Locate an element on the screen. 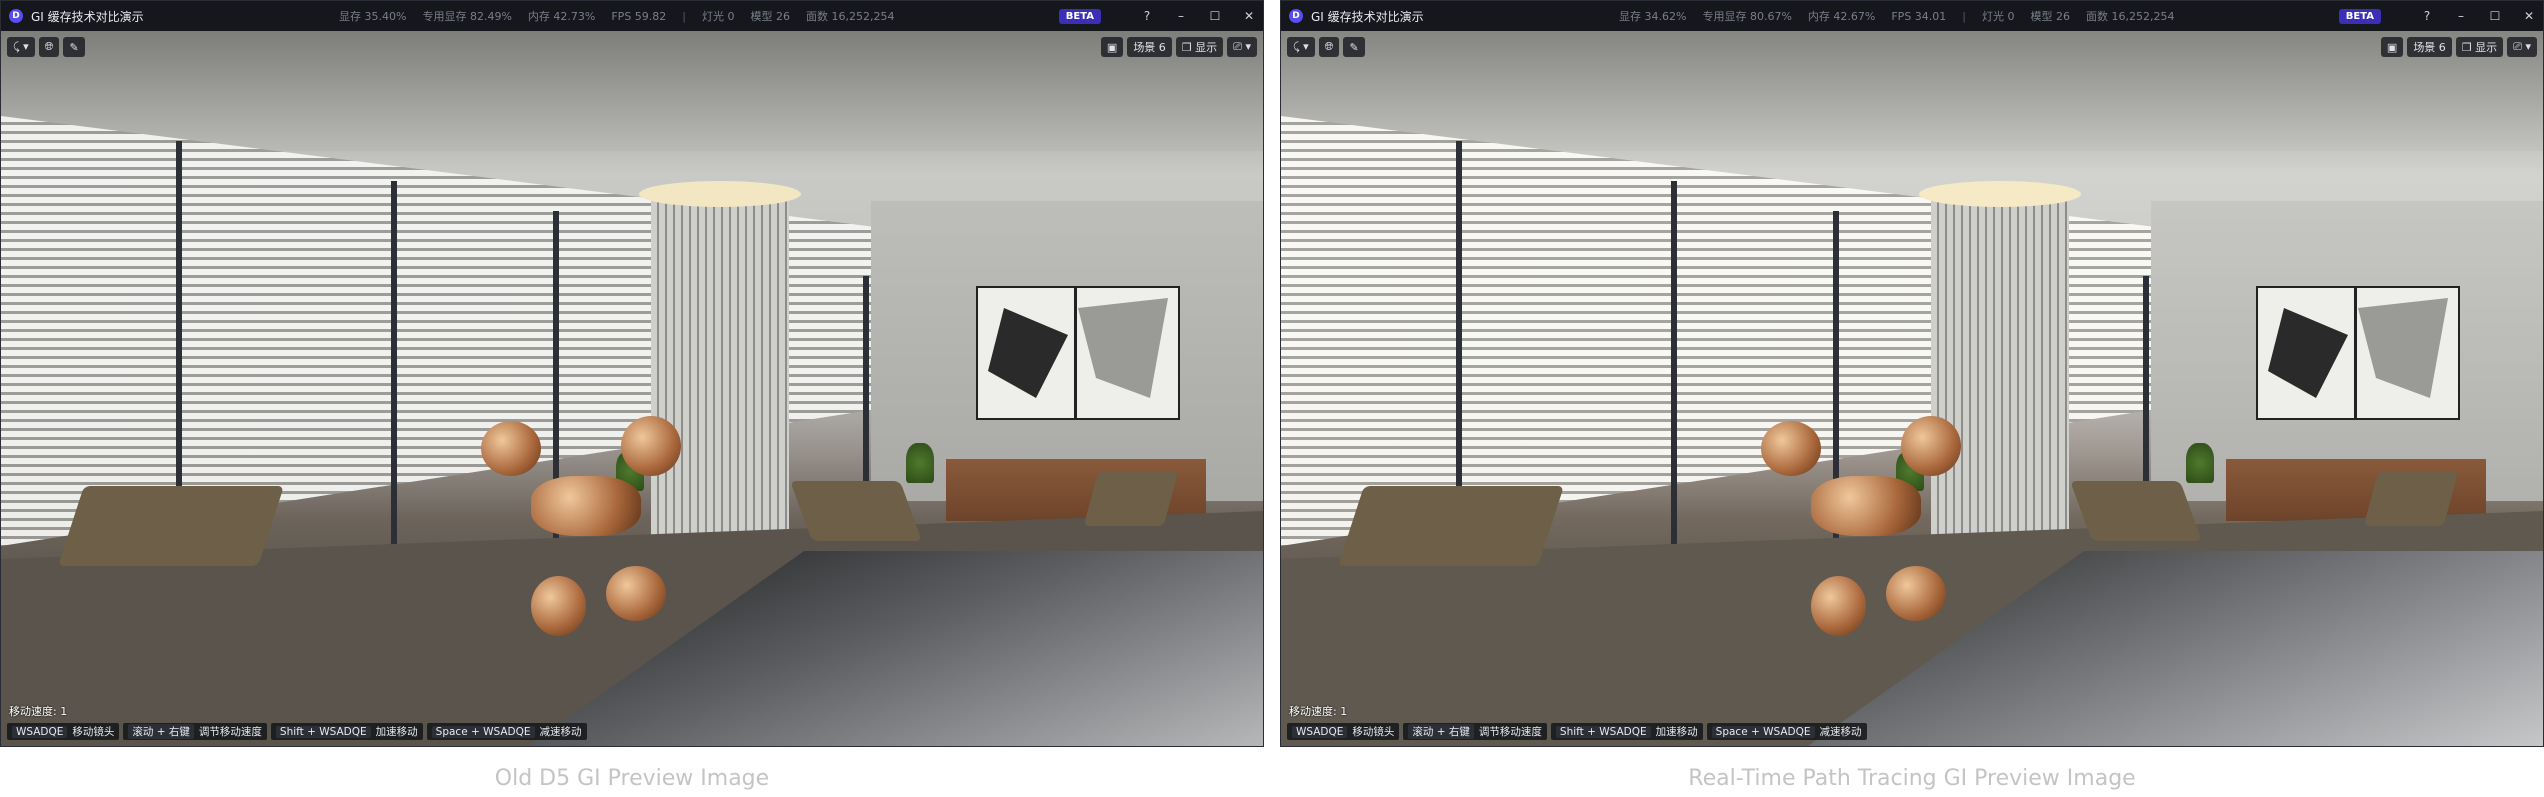  stat-vram: 显存 34.62% is located at coordinates (1653, 16).